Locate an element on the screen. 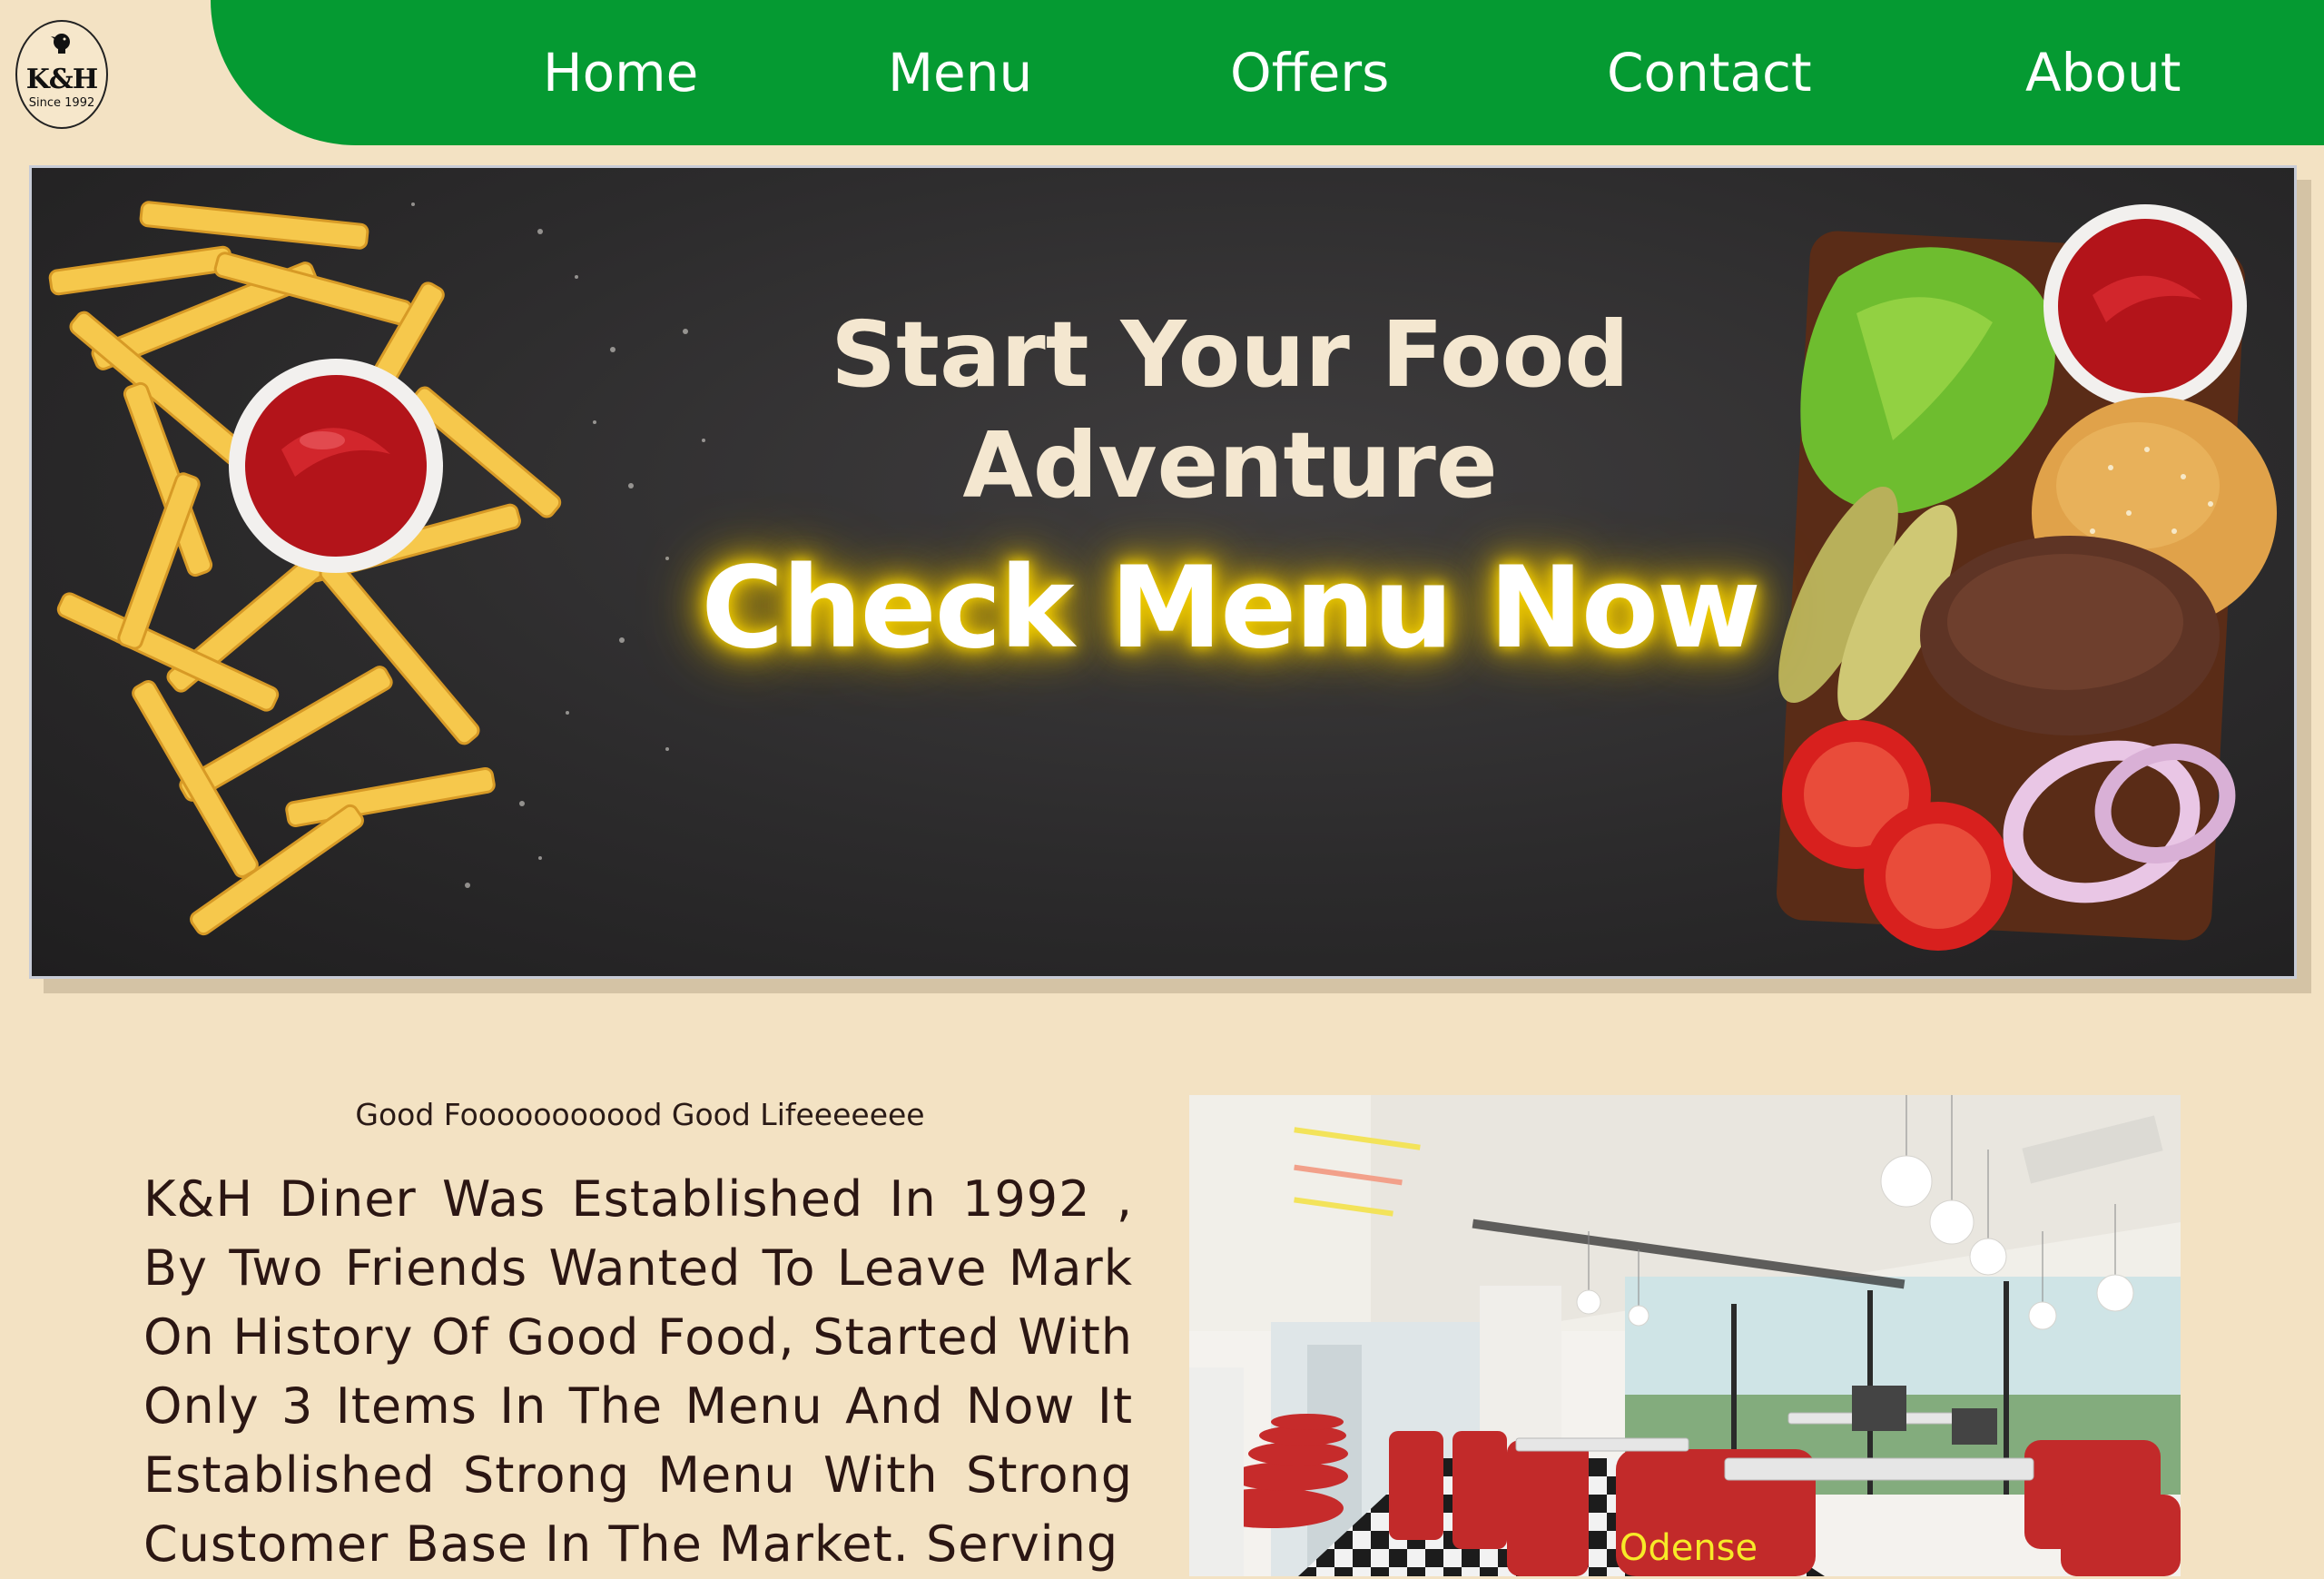  image-caption: Odense is located at coordinates (1688, 1548).